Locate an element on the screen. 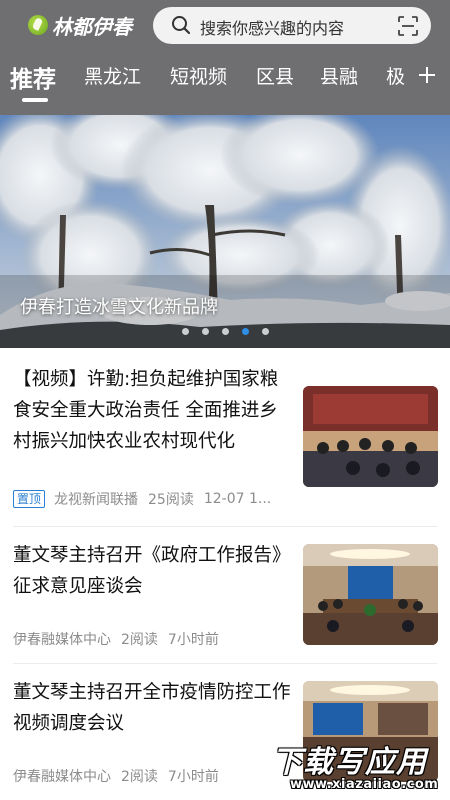 The image size is (450, 800). search-icon is located at coordinates (181, 25).